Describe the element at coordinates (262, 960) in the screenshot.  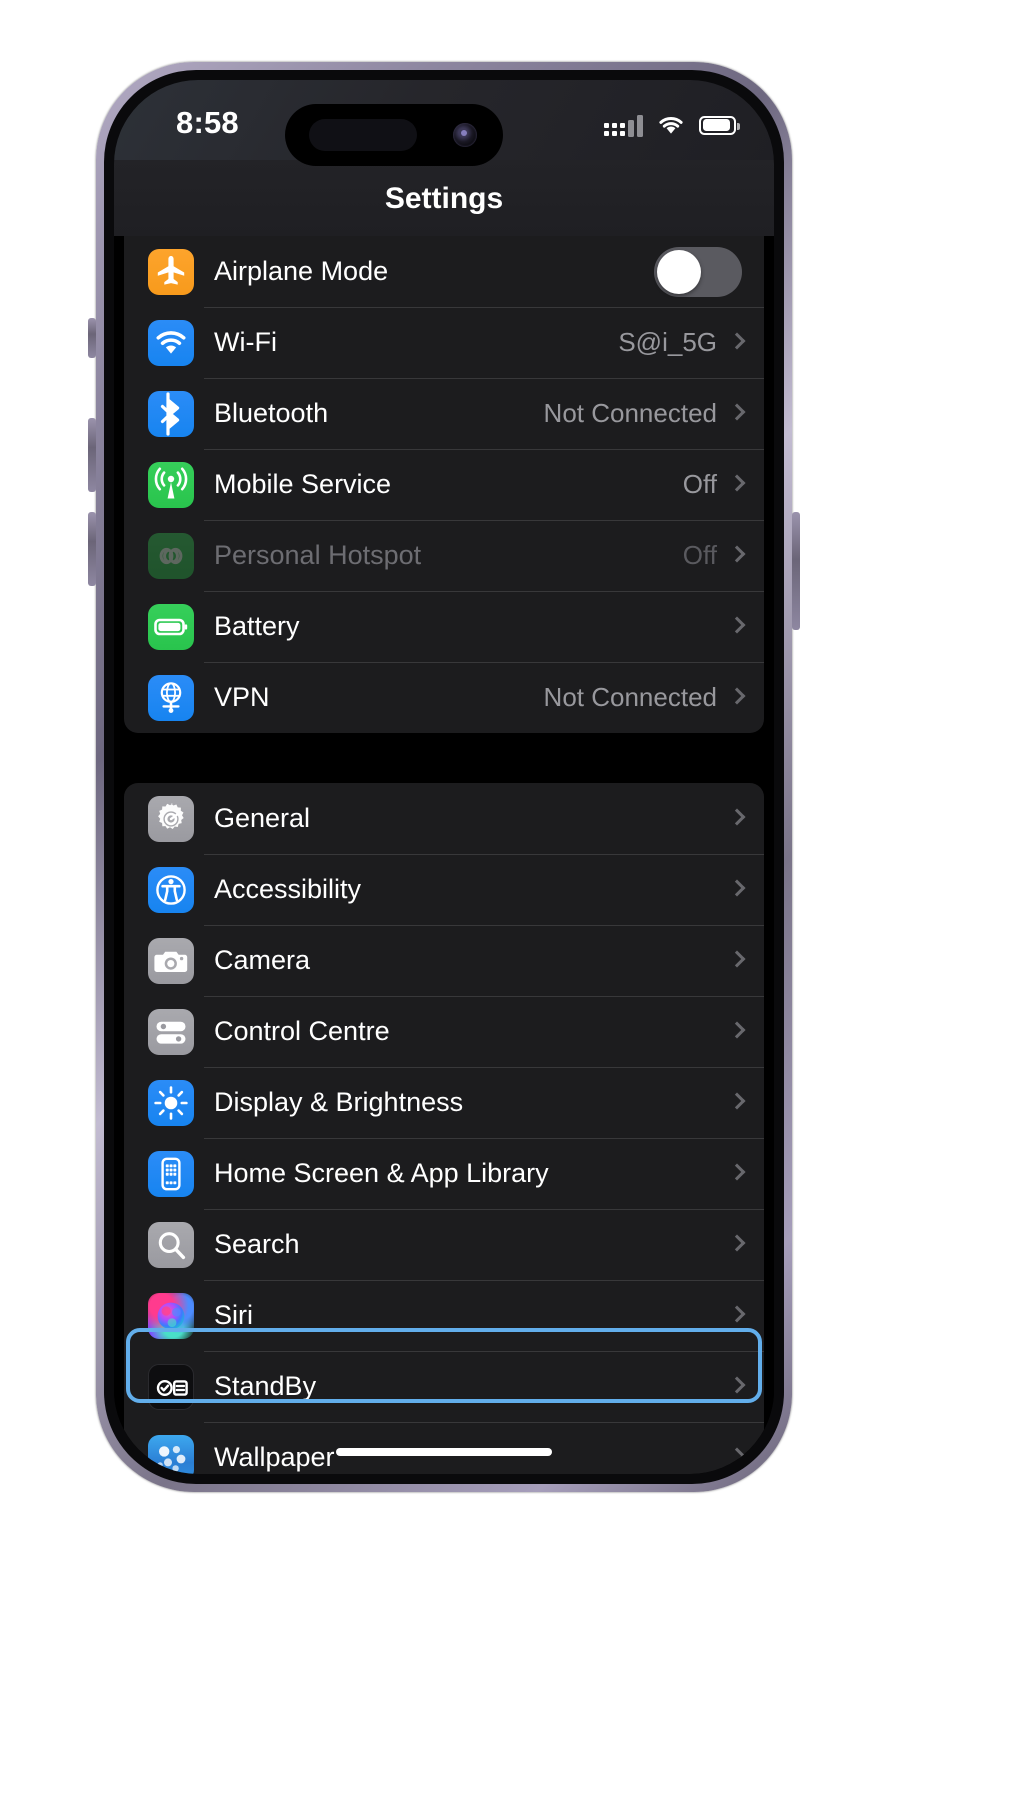
I see `settings-row-label: Camera` at that location.